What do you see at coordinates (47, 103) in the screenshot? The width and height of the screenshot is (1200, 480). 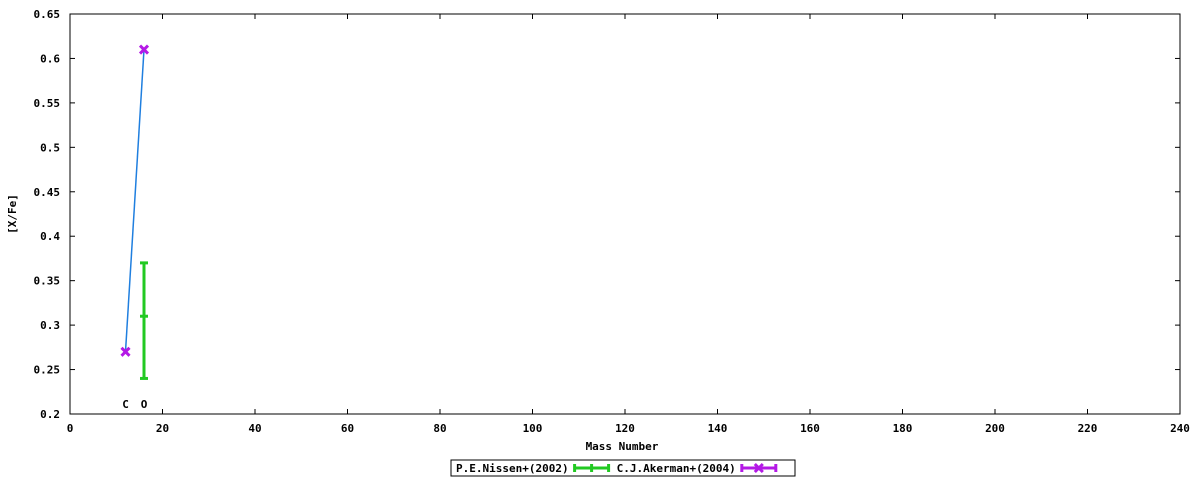 I see `y-tick-label: 0.55` at bounding box center [47, 103].